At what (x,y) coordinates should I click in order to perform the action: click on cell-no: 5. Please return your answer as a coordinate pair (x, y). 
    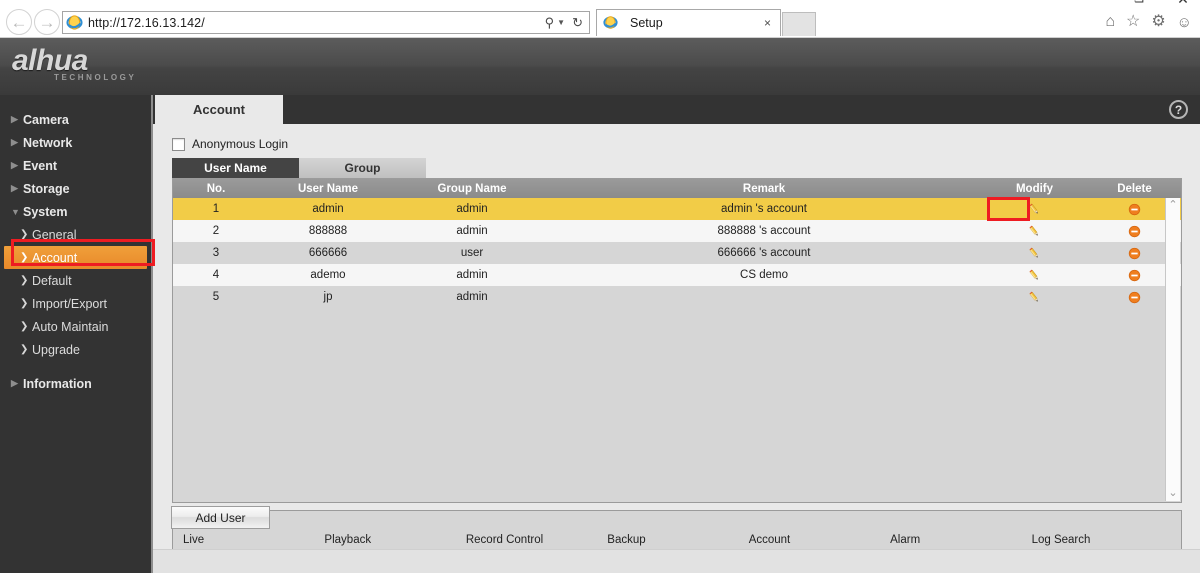
    Looking at the image, I should click on (216, 297).